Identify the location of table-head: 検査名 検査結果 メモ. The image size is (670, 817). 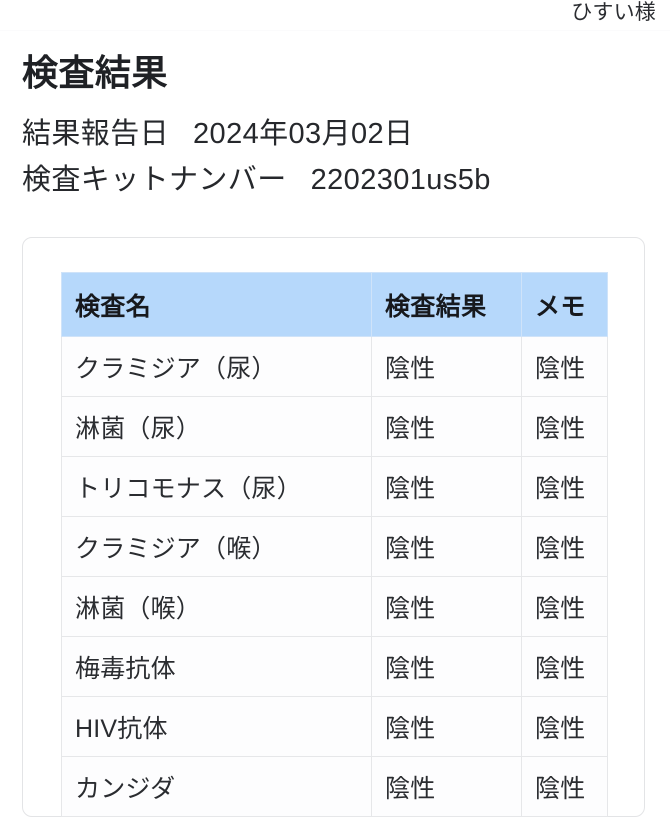
(334, 304).